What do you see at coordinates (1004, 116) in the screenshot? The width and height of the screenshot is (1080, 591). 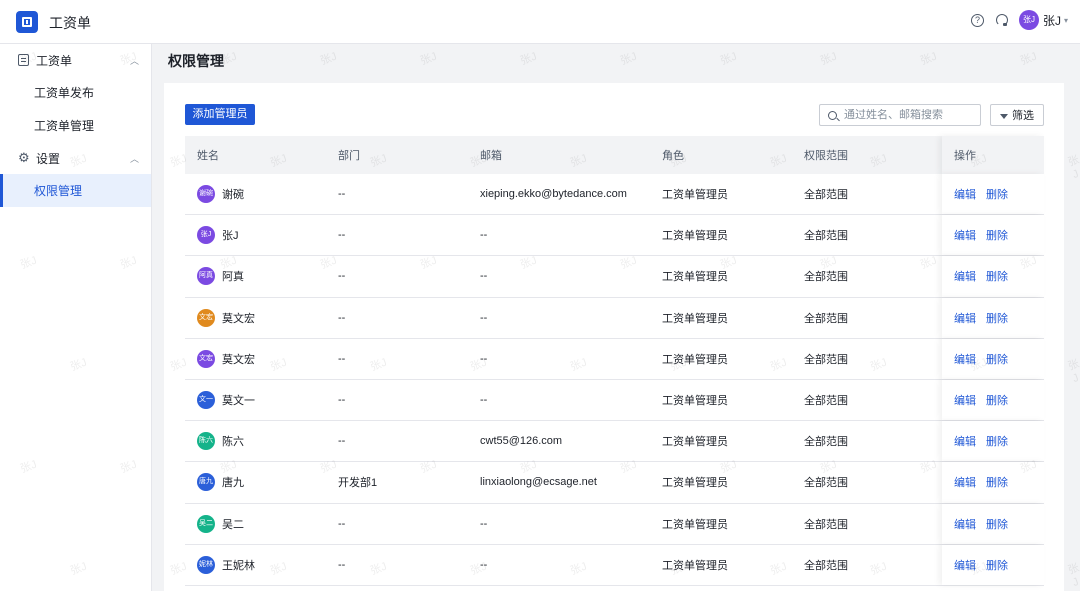 I see `filter-icon` at bounding box center [1004, 116].